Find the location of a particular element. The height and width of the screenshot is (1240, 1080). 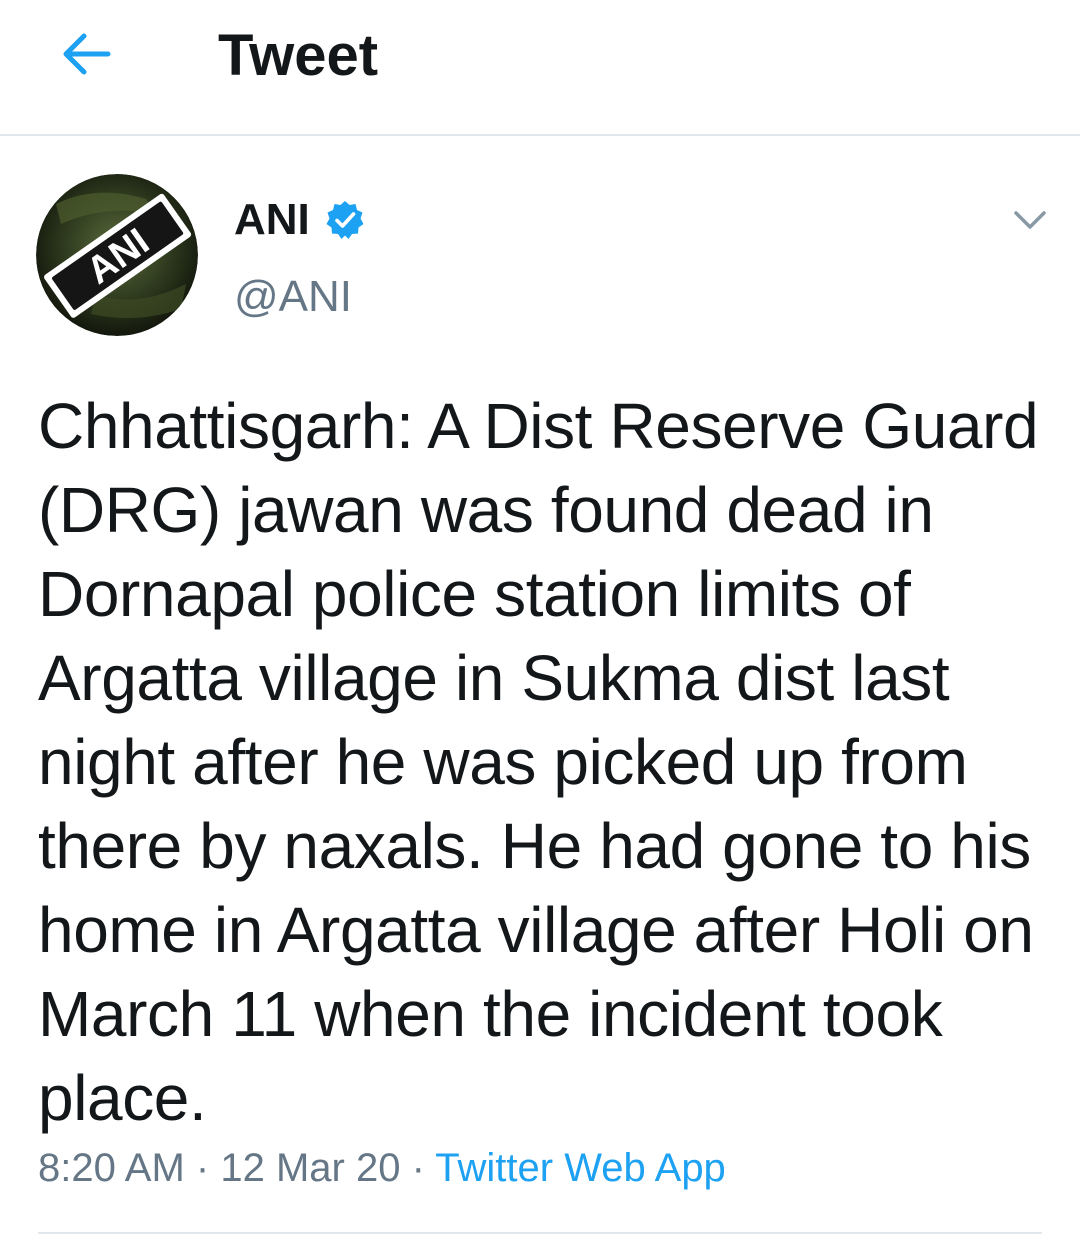

tweet-source-link: Twitter Web App is located at coordinates (580, 1168).